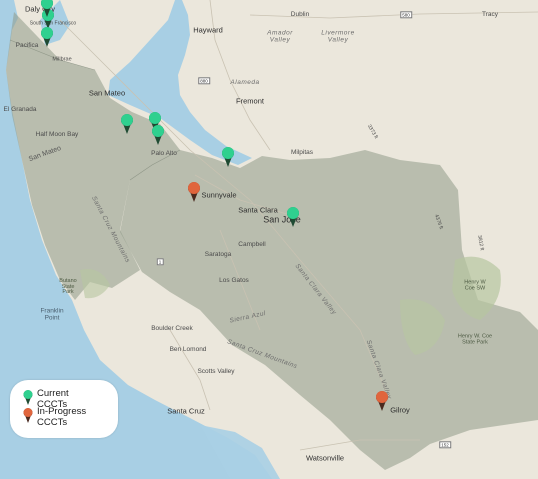  I want to click on label-hayward: Hayward, so click(208, 30).